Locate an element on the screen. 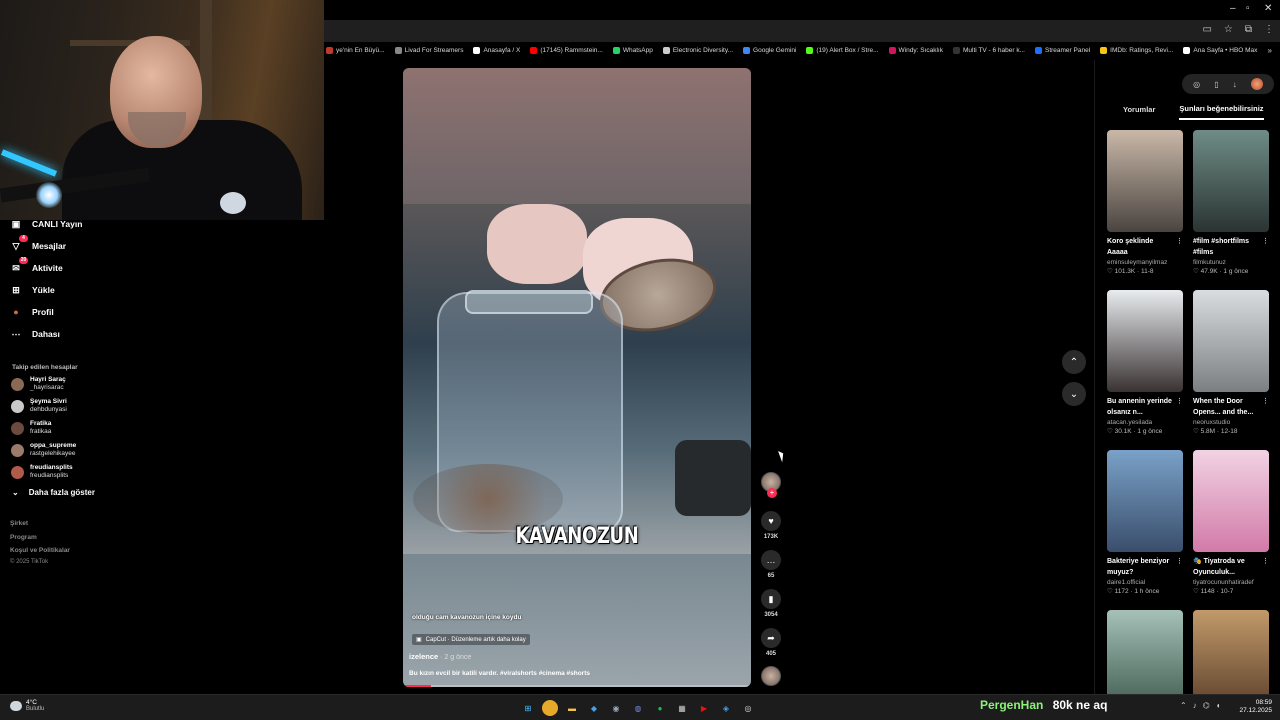  close-button: ✕ is located at coordinates (1268, 8).